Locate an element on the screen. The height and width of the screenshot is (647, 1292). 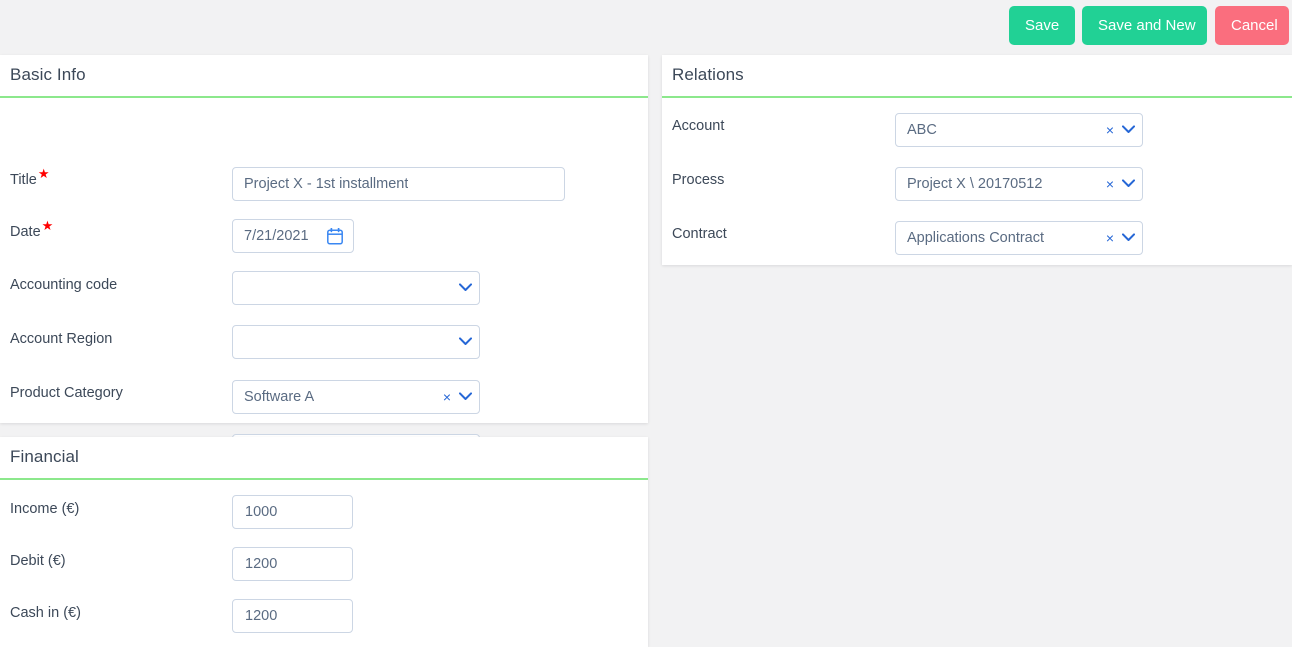
title-input: Project X - 1st installment is located at coordinates (398, 184).